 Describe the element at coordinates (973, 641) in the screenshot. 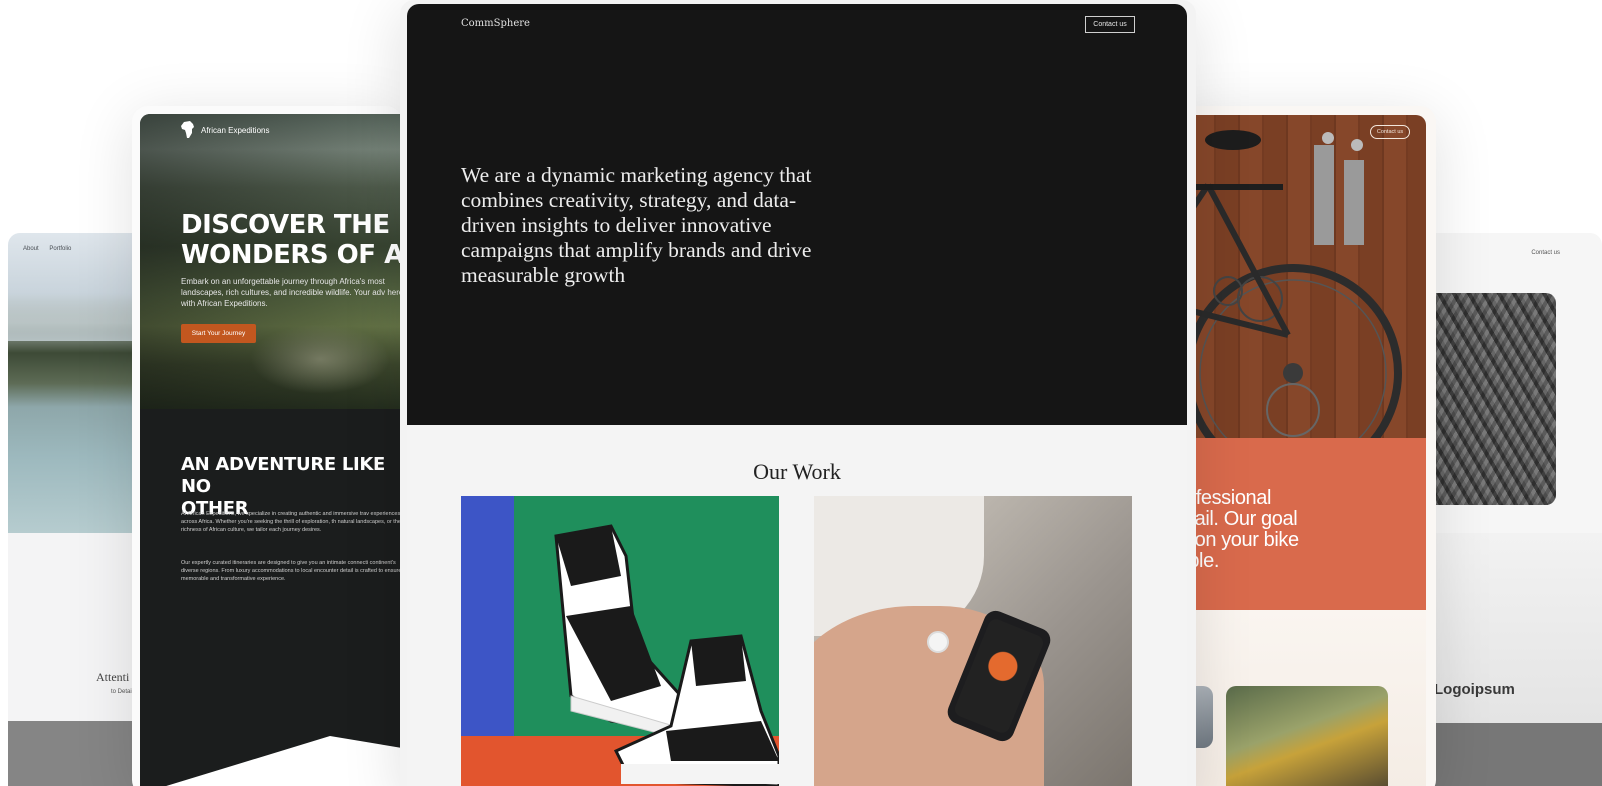

I see `health-monitor-project-image` at that location.